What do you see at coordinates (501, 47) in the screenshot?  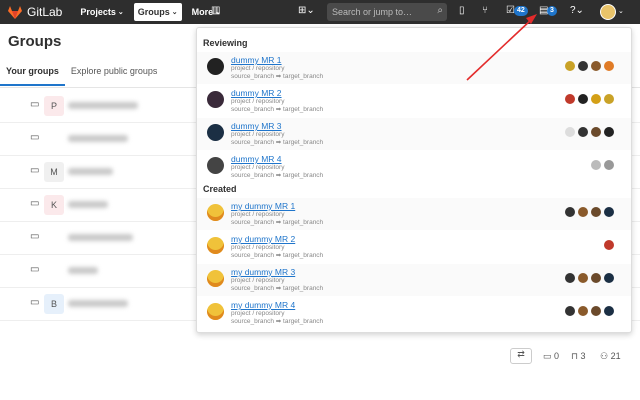 I see `annotation-arrow` at bounding box center [501, 47].